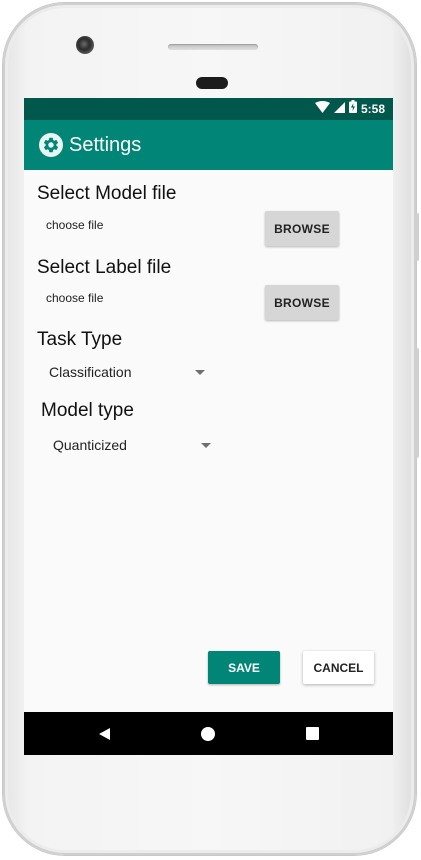  I want to click on home-icon, so click(208, 733).